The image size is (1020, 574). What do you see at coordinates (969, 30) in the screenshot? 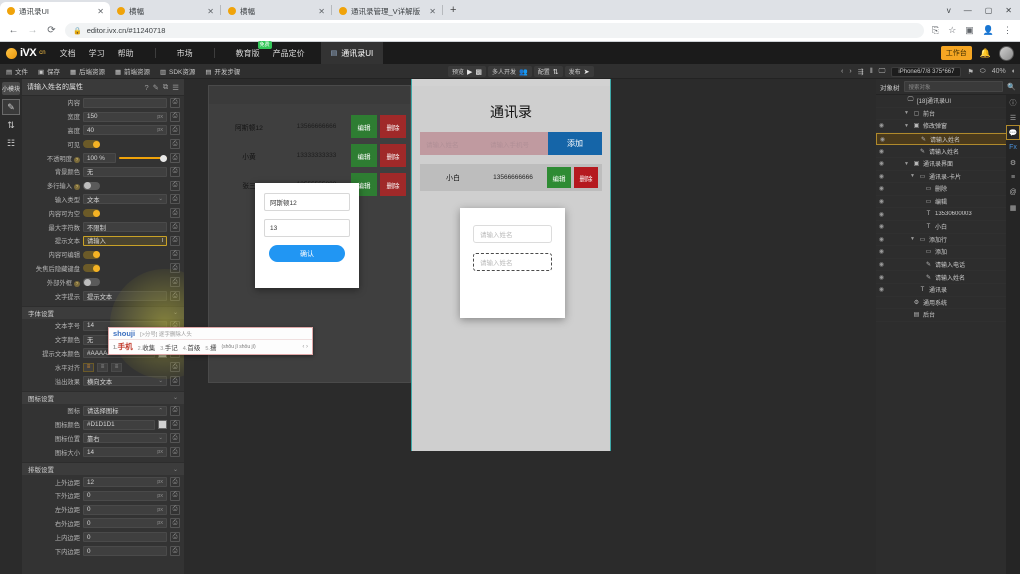
I see `extensions-icon: ▣` at bounding box center [969, 30].